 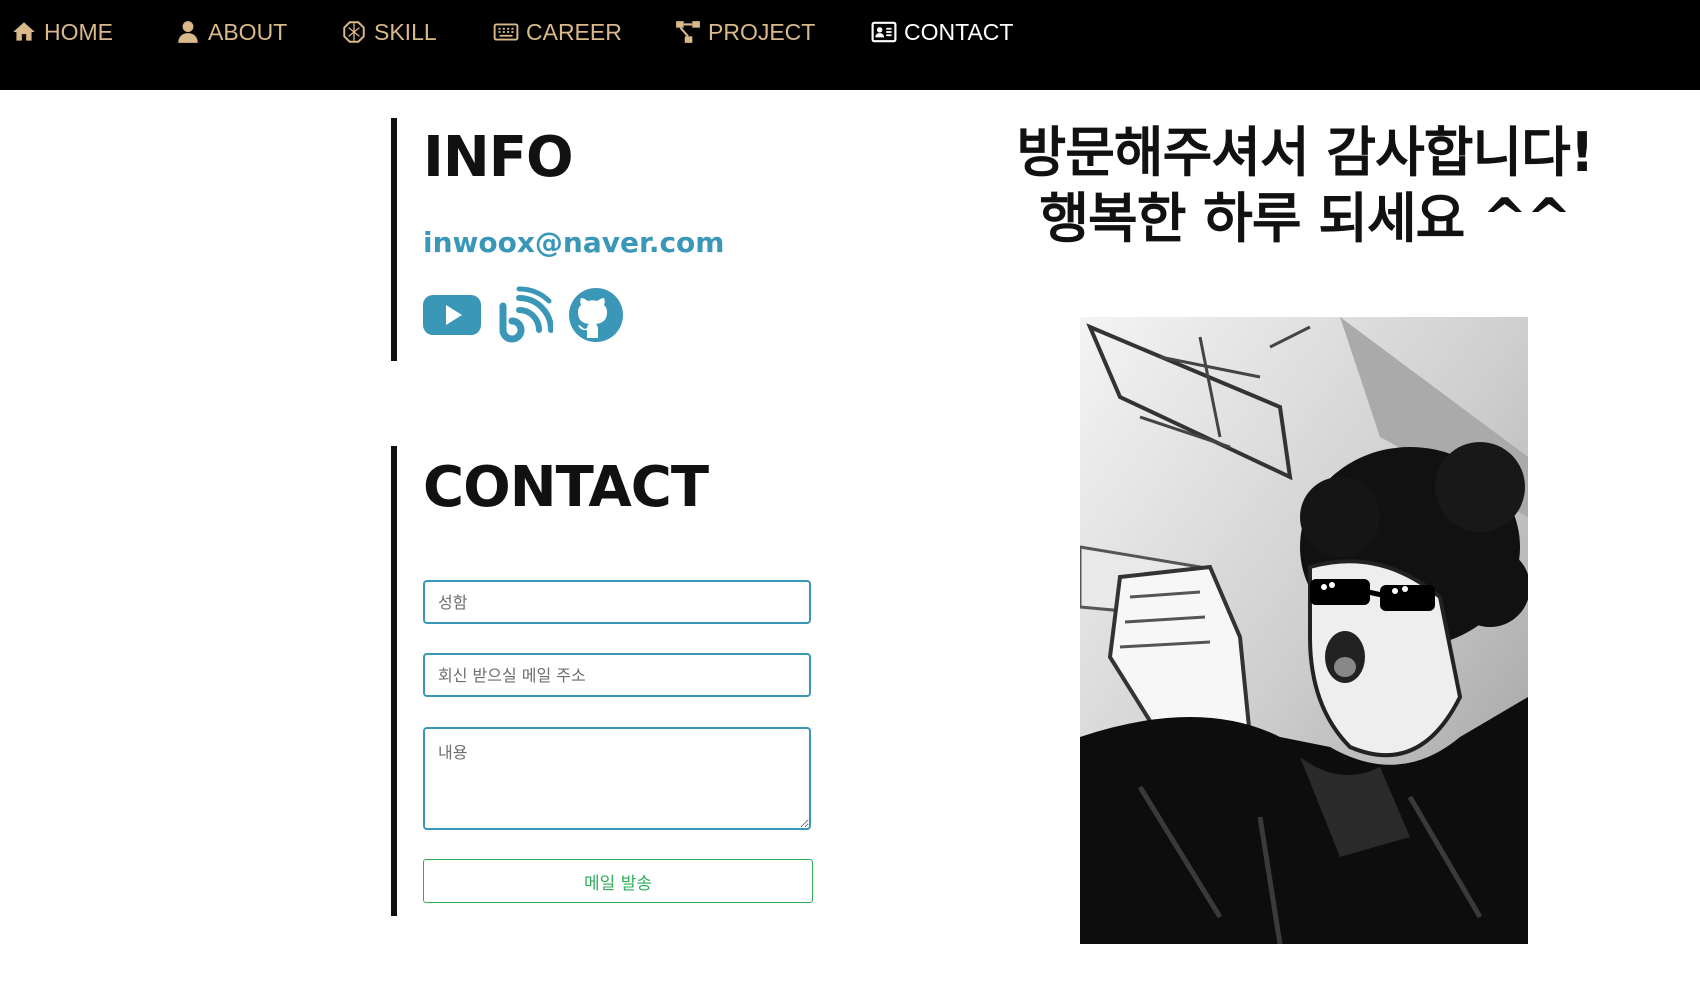 I want to click on social-links, so click(x=524, y=315).